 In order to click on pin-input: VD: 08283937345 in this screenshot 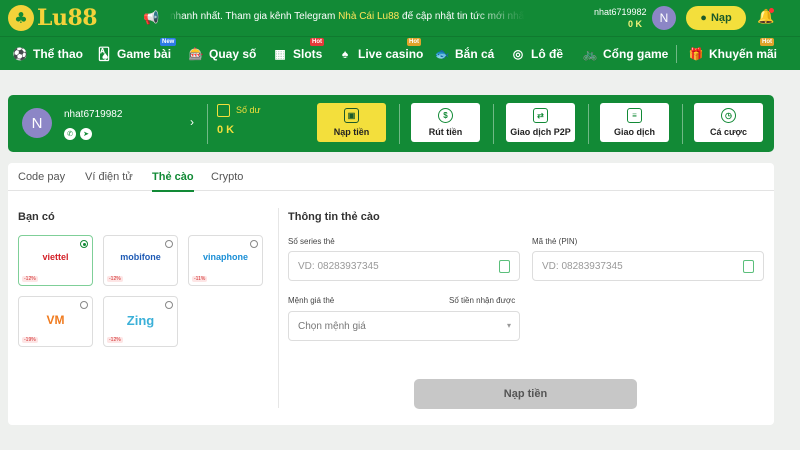, I will do `click(648, 266)`.